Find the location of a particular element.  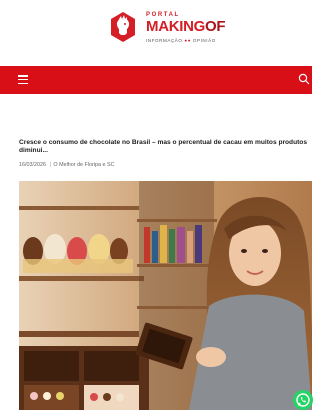

article-date: 16/03/2026 is located at coordinates (32, 165).